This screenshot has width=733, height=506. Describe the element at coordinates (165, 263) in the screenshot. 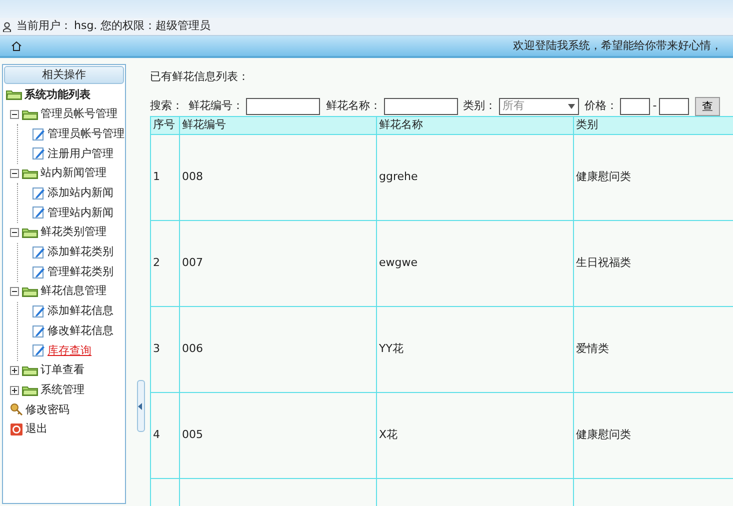

I see `table-cell: 2` at that location.